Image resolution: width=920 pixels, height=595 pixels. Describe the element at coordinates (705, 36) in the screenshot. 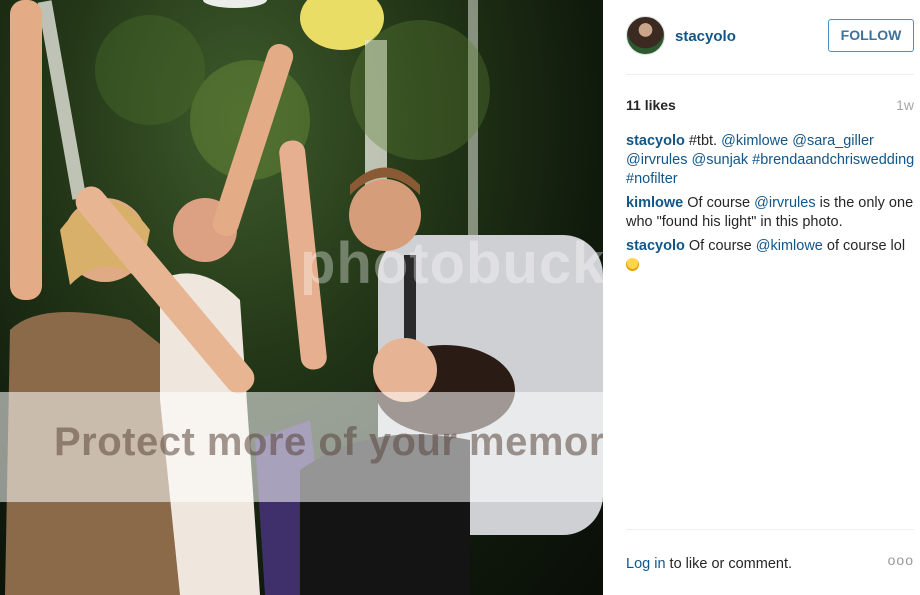

I see `username-link: stacyolo` at that location.